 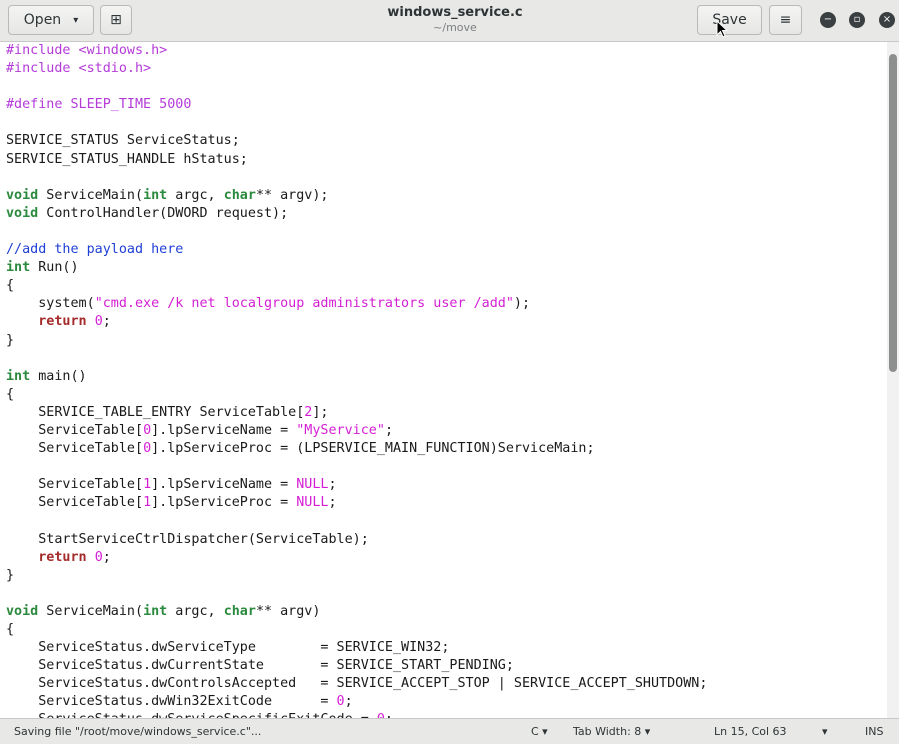 What do you see at coordinates (893, 213) in the screenshot?
I see `scrollbar-thumb` at bounding box center [893, 213].